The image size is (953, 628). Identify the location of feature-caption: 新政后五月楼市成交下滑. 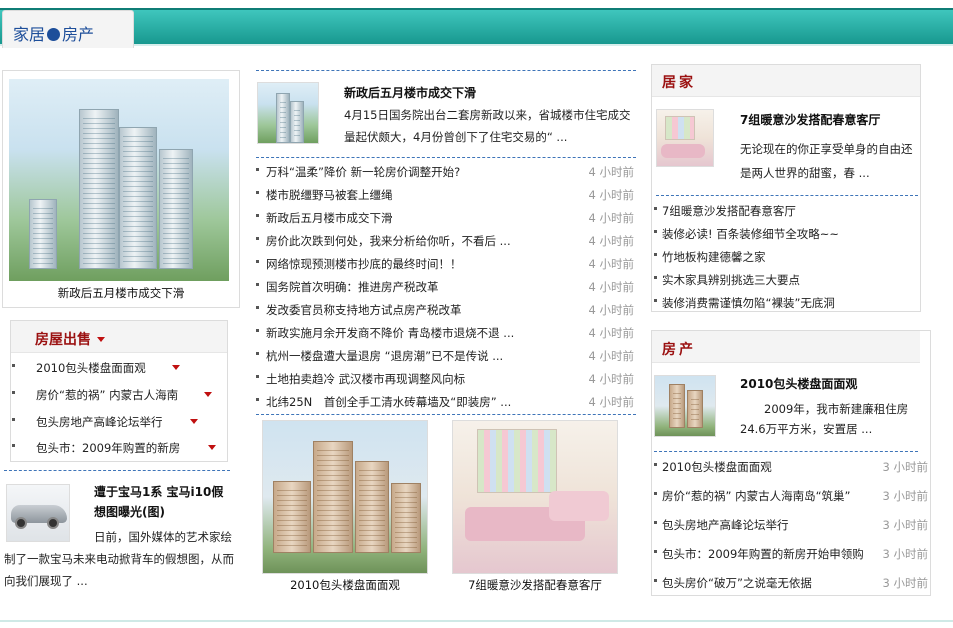
(121, 293).